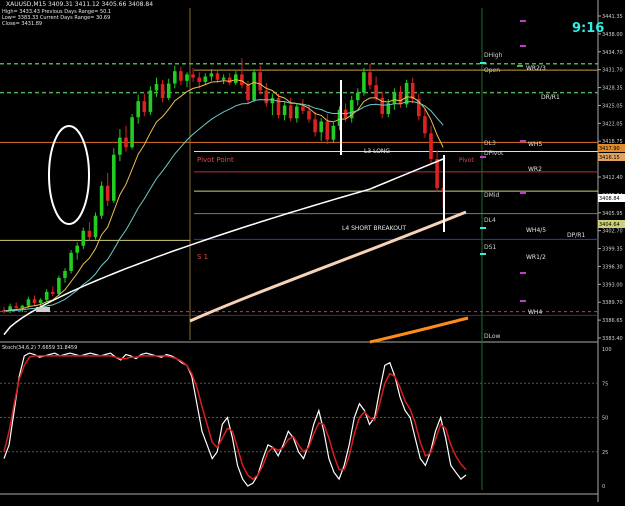 The width and height of the screenshot is (625, 506). What do you see at coordinates (605, 453) in the screenshot?
I see `stoch-level-label: 25` at bounding box center [605, 453].